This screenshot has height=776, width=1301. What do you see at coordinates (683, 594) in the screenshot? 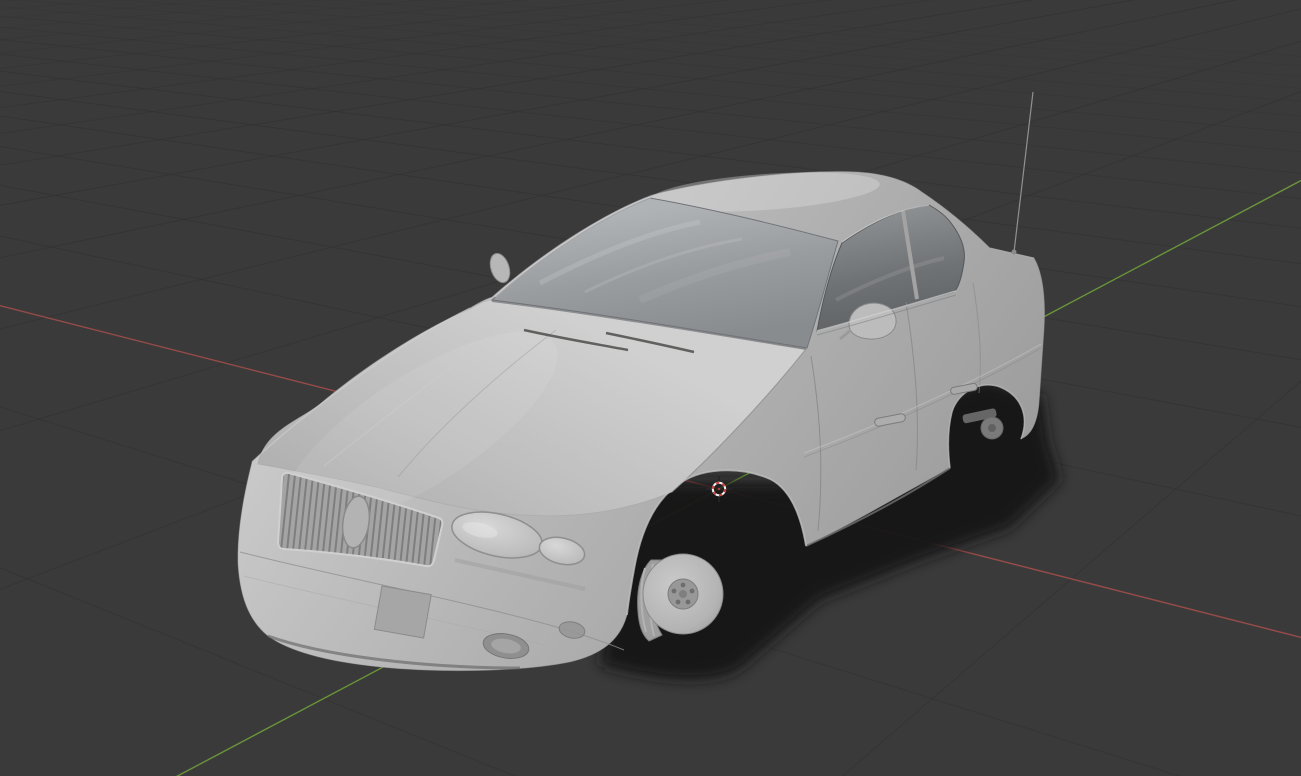
I see `hub-center-cap` at bounding box center [683, 594].